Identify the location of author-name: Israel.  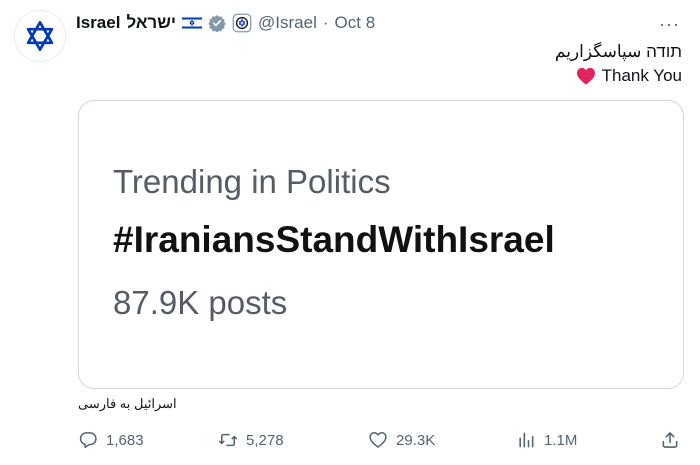
(98, 23).